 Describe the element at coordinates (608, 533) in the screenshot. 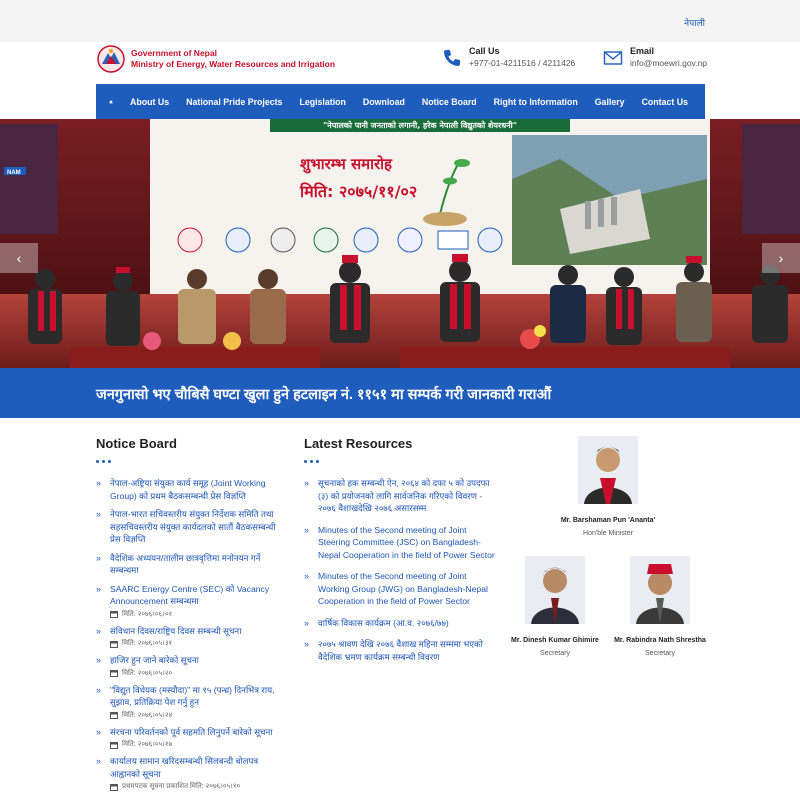

I see `official-role: Hon'ble Minister` at that location.